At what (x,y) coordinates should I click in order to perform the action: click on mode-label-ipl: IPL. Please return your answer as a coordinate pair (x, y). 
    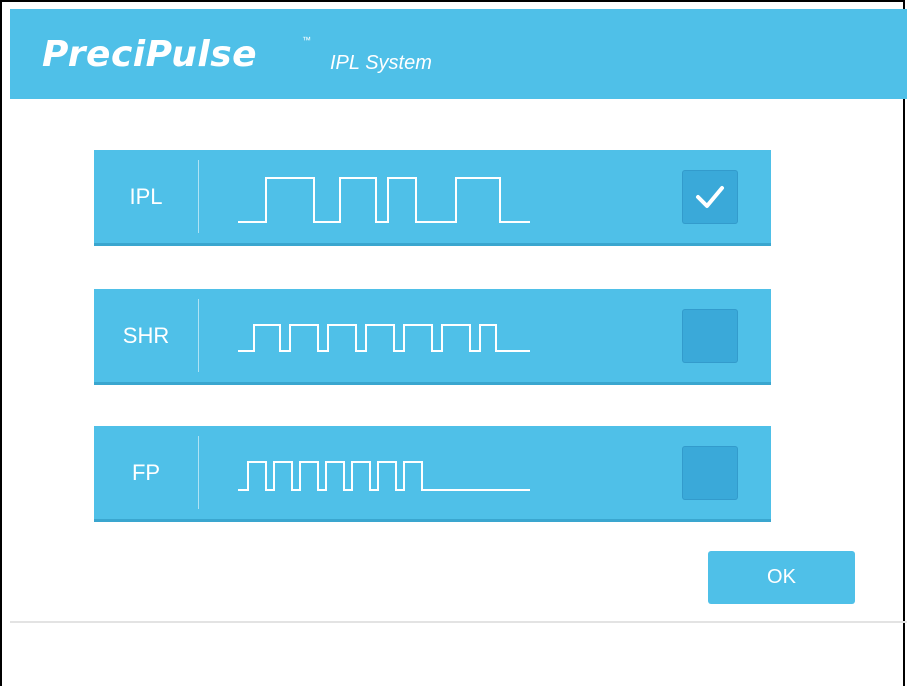
    Looking at the image, I should click on (146, 196).